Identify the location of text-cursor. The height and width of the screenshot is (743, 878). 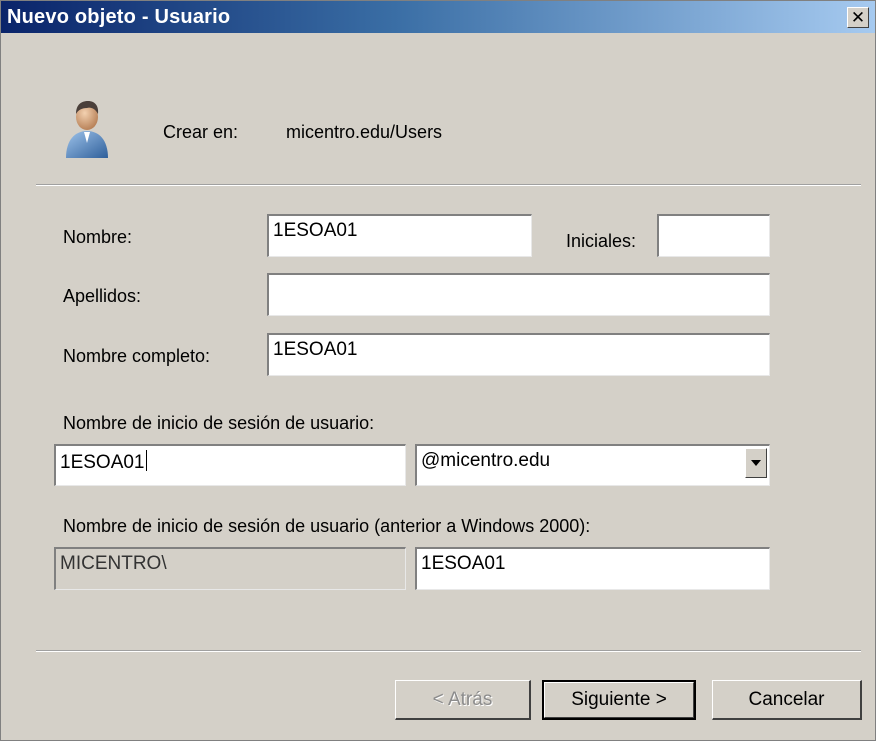
(146, 460).